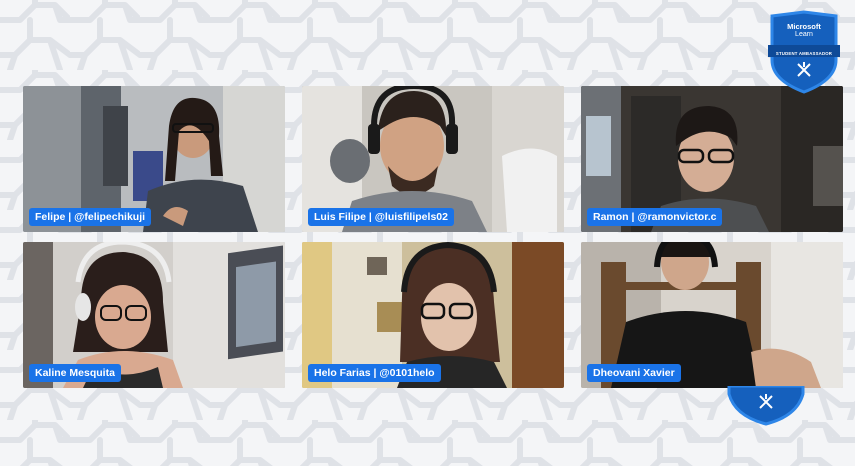  Describe the element at coordinates (433, 159) in the screenshot. I see `video-tile-luis-filipe: Luis Filipe | @luisfilipels02` at that location.